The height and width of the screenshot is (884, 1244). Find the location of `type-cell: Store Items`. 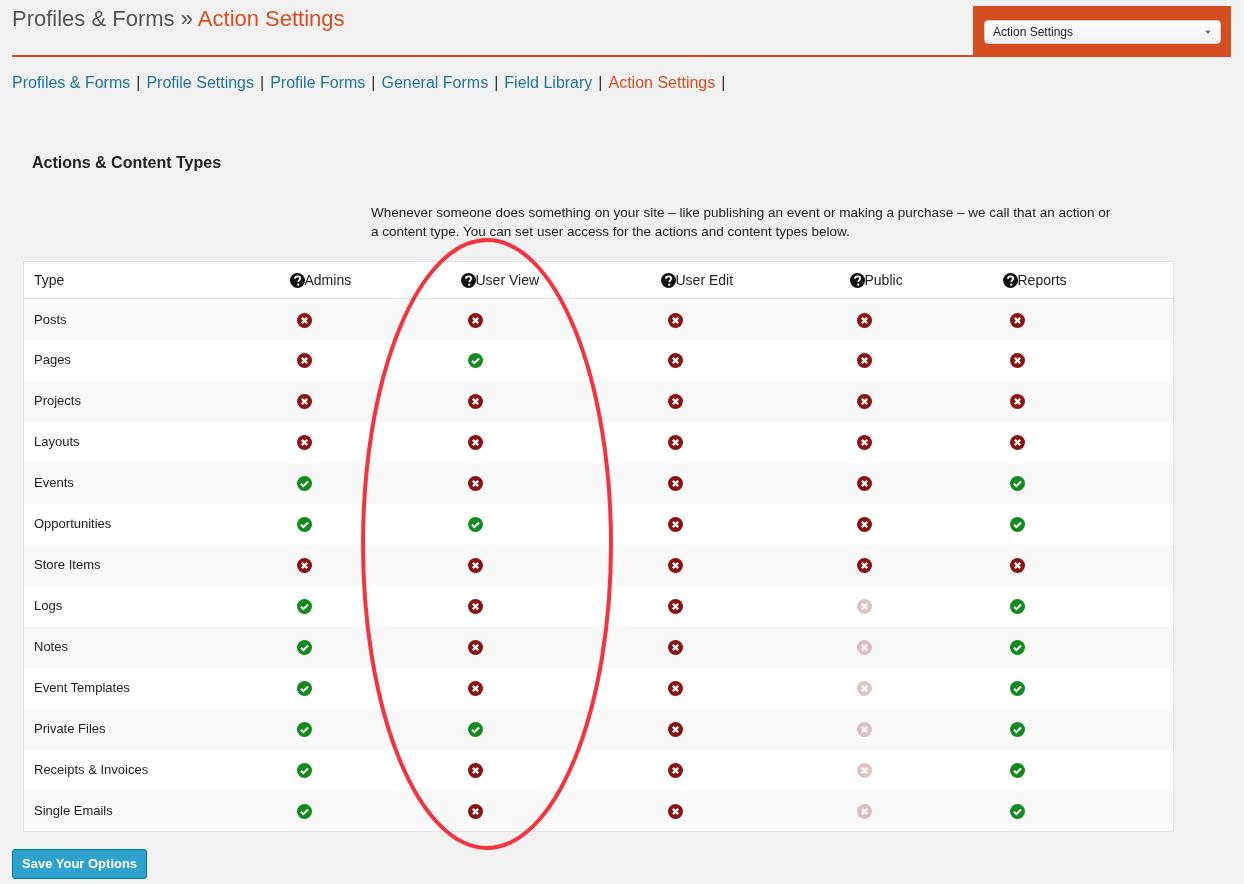

type-cell: Store Items is located at coordinates (67, 565).